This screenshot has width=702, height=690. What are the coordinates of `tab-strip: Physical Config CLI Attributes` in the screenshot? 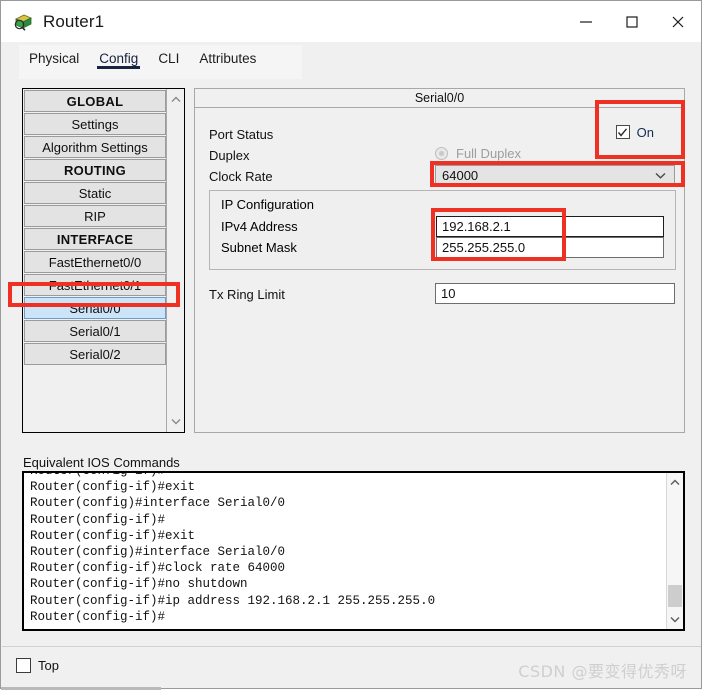 It's located at (160, 62).